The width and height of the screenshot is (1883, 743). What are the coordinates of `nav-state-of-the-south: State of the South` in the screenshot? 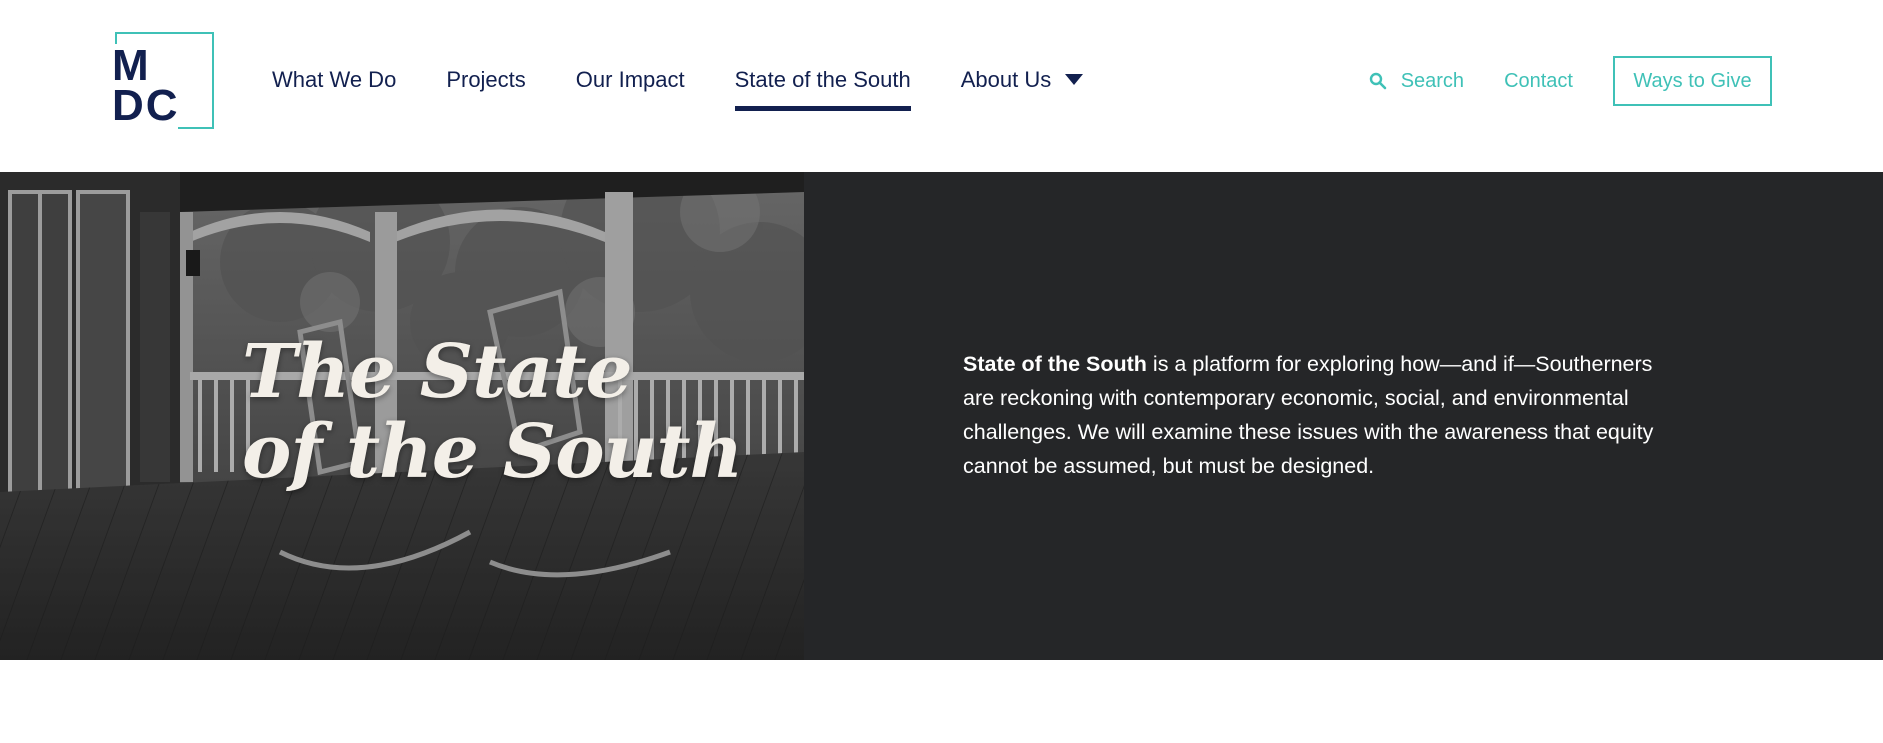 It's located at (822, 87).